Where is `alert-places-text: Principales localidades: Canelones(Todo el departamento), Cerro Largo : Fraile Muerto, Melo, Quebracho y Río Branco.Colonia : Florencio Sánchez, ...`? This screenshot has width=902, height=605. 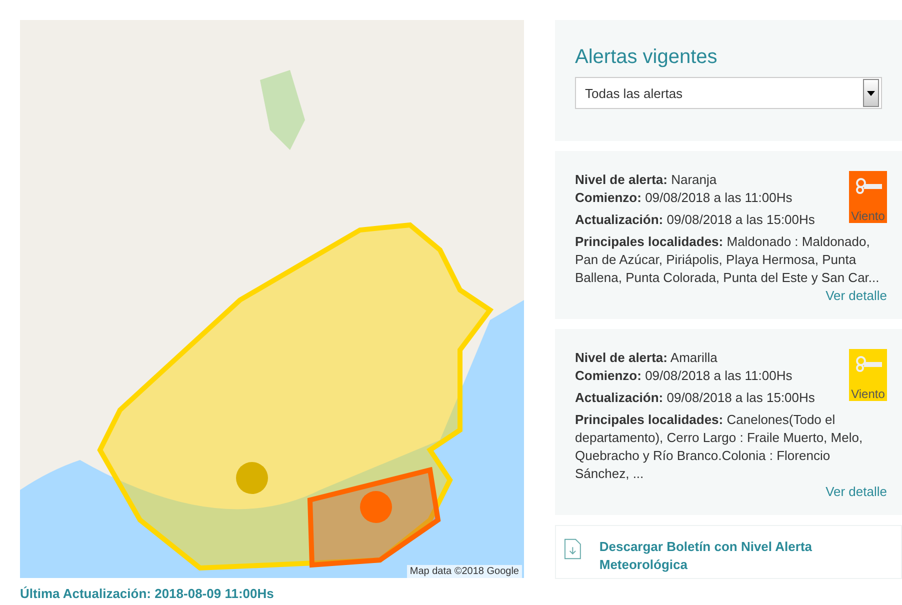
alert-places-text: Principales localidades: Canelones(Todo el departamento), Cerro Largo : Fraile Muerto, Melo, Quebracho y Río Branco.Colonia : Florencio Sánchez, ... is located at coordinates (719, 447).